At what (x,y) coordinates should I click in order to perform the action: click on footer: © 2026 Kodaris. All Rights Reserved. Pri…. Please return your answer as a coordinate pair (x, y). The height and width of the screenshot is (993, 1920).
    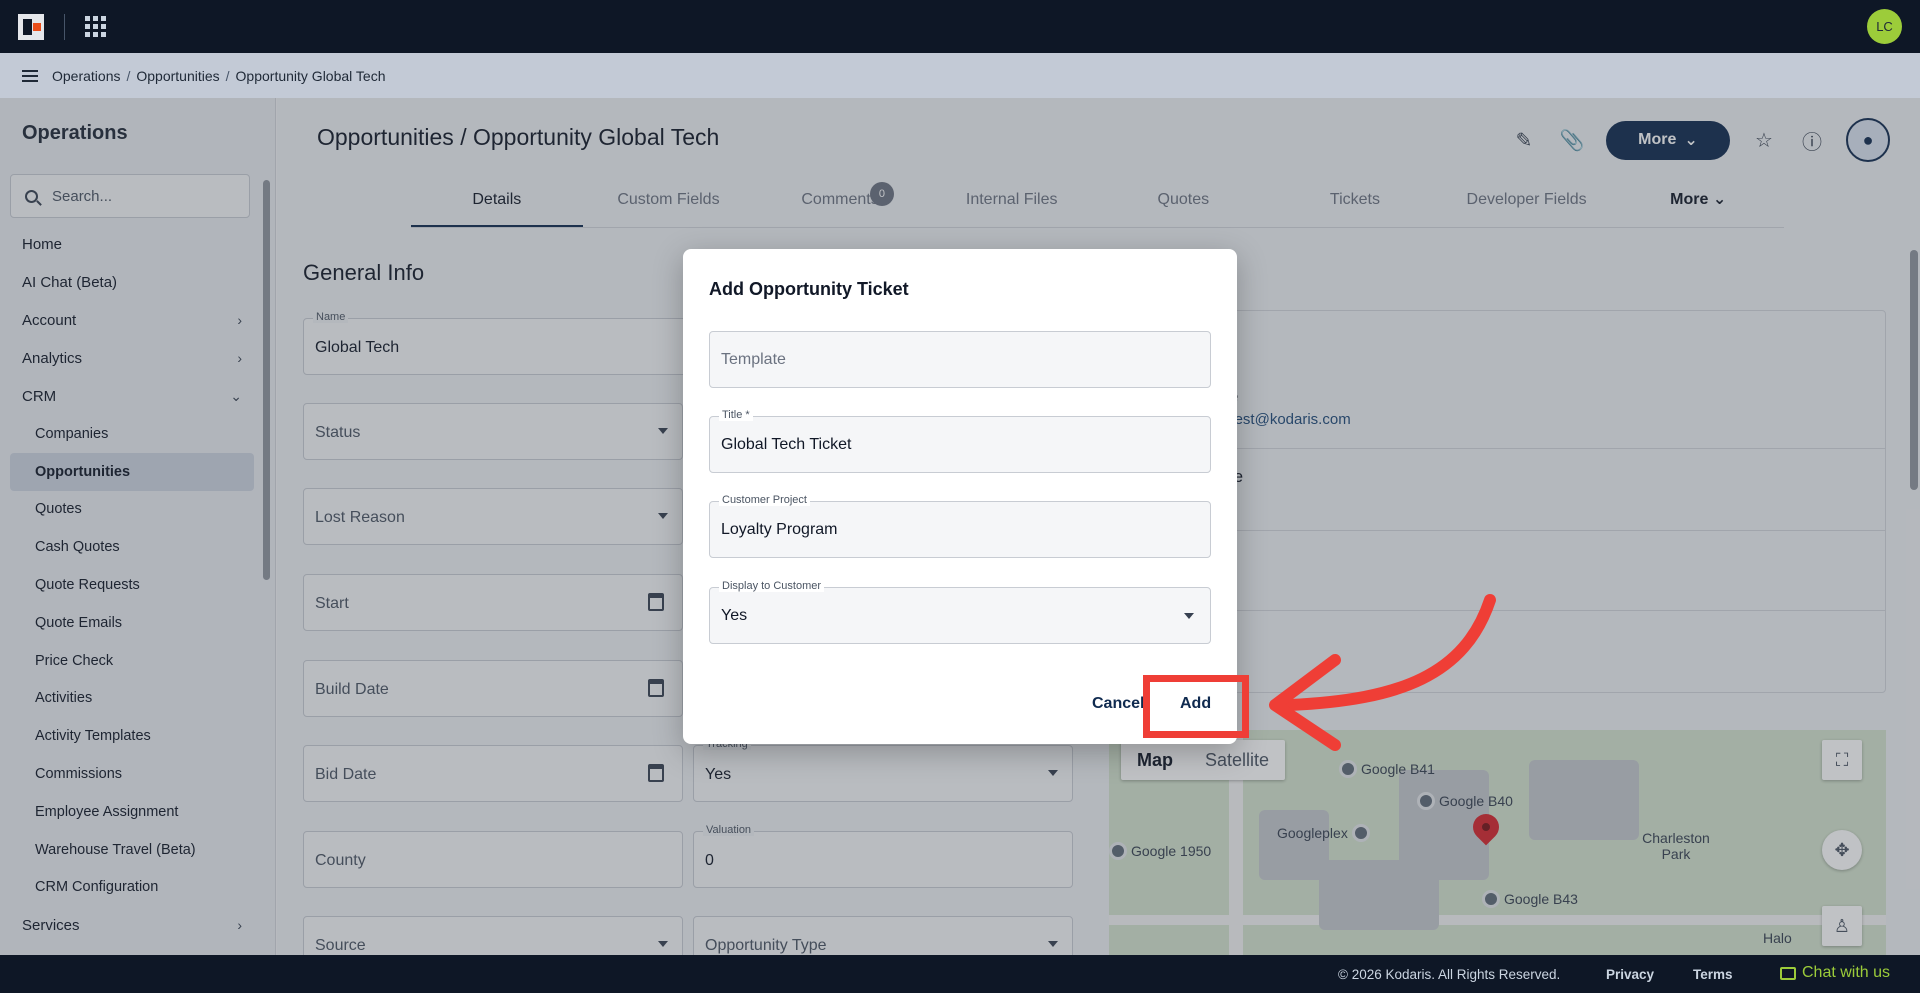
    Looking at the image, I should click on (960, 974).